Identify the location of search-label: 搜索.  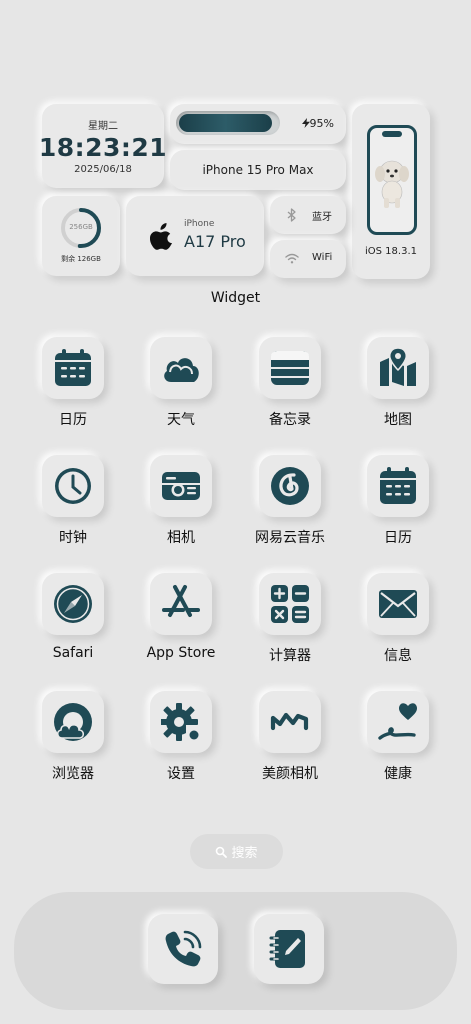
(244, 853).